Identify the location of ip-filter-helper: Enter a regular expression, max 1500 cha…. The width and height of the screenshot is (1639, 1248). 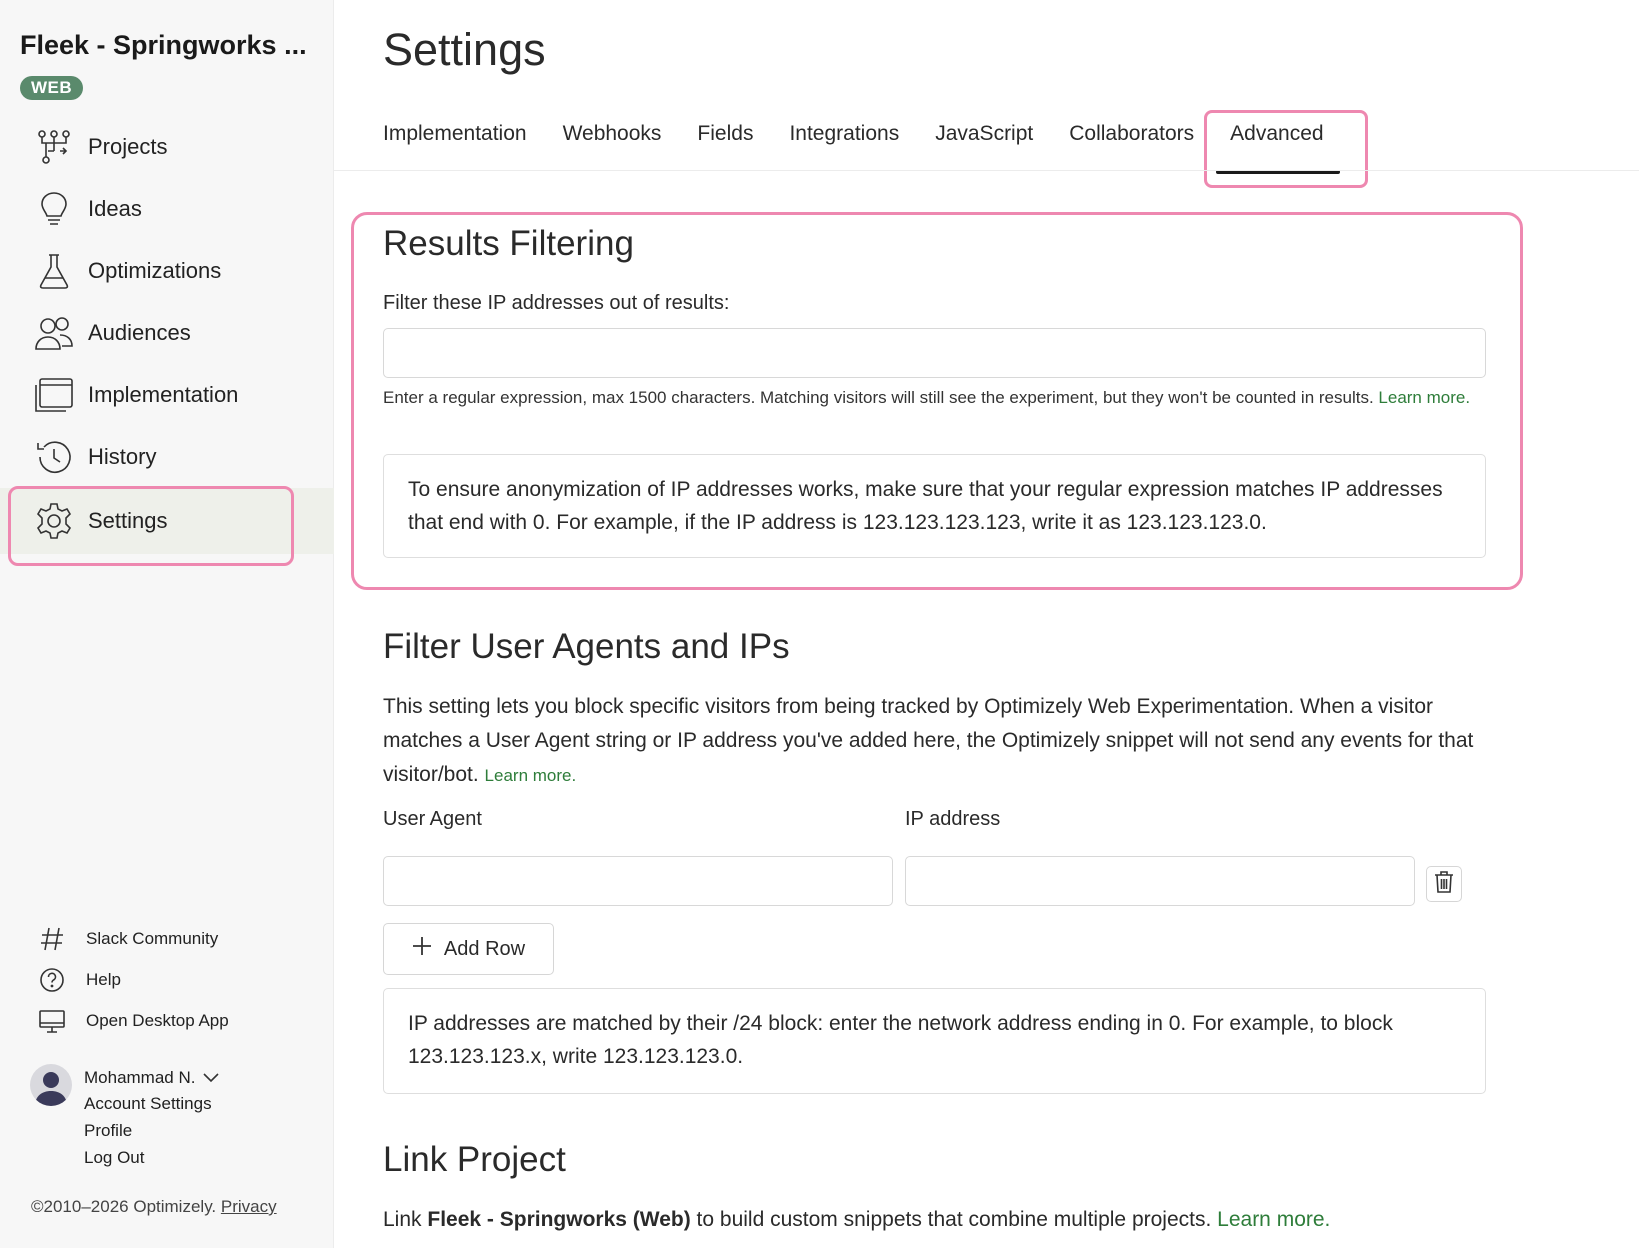
(938, 397).